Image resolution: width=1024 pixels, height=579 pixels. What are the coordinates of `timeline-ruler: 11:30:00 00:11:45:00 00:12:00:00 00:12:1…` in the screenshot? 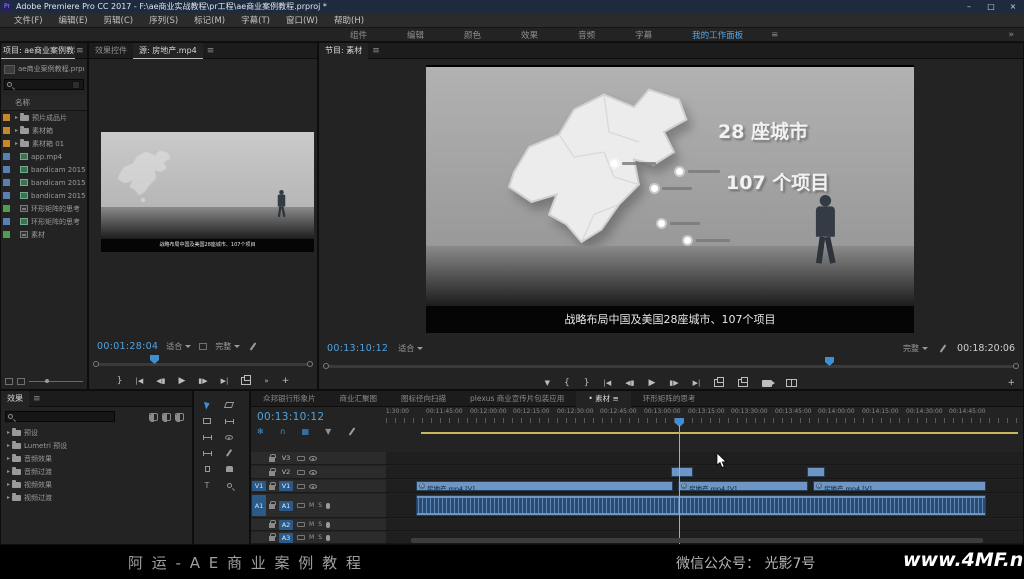 It's located at (704, 427).